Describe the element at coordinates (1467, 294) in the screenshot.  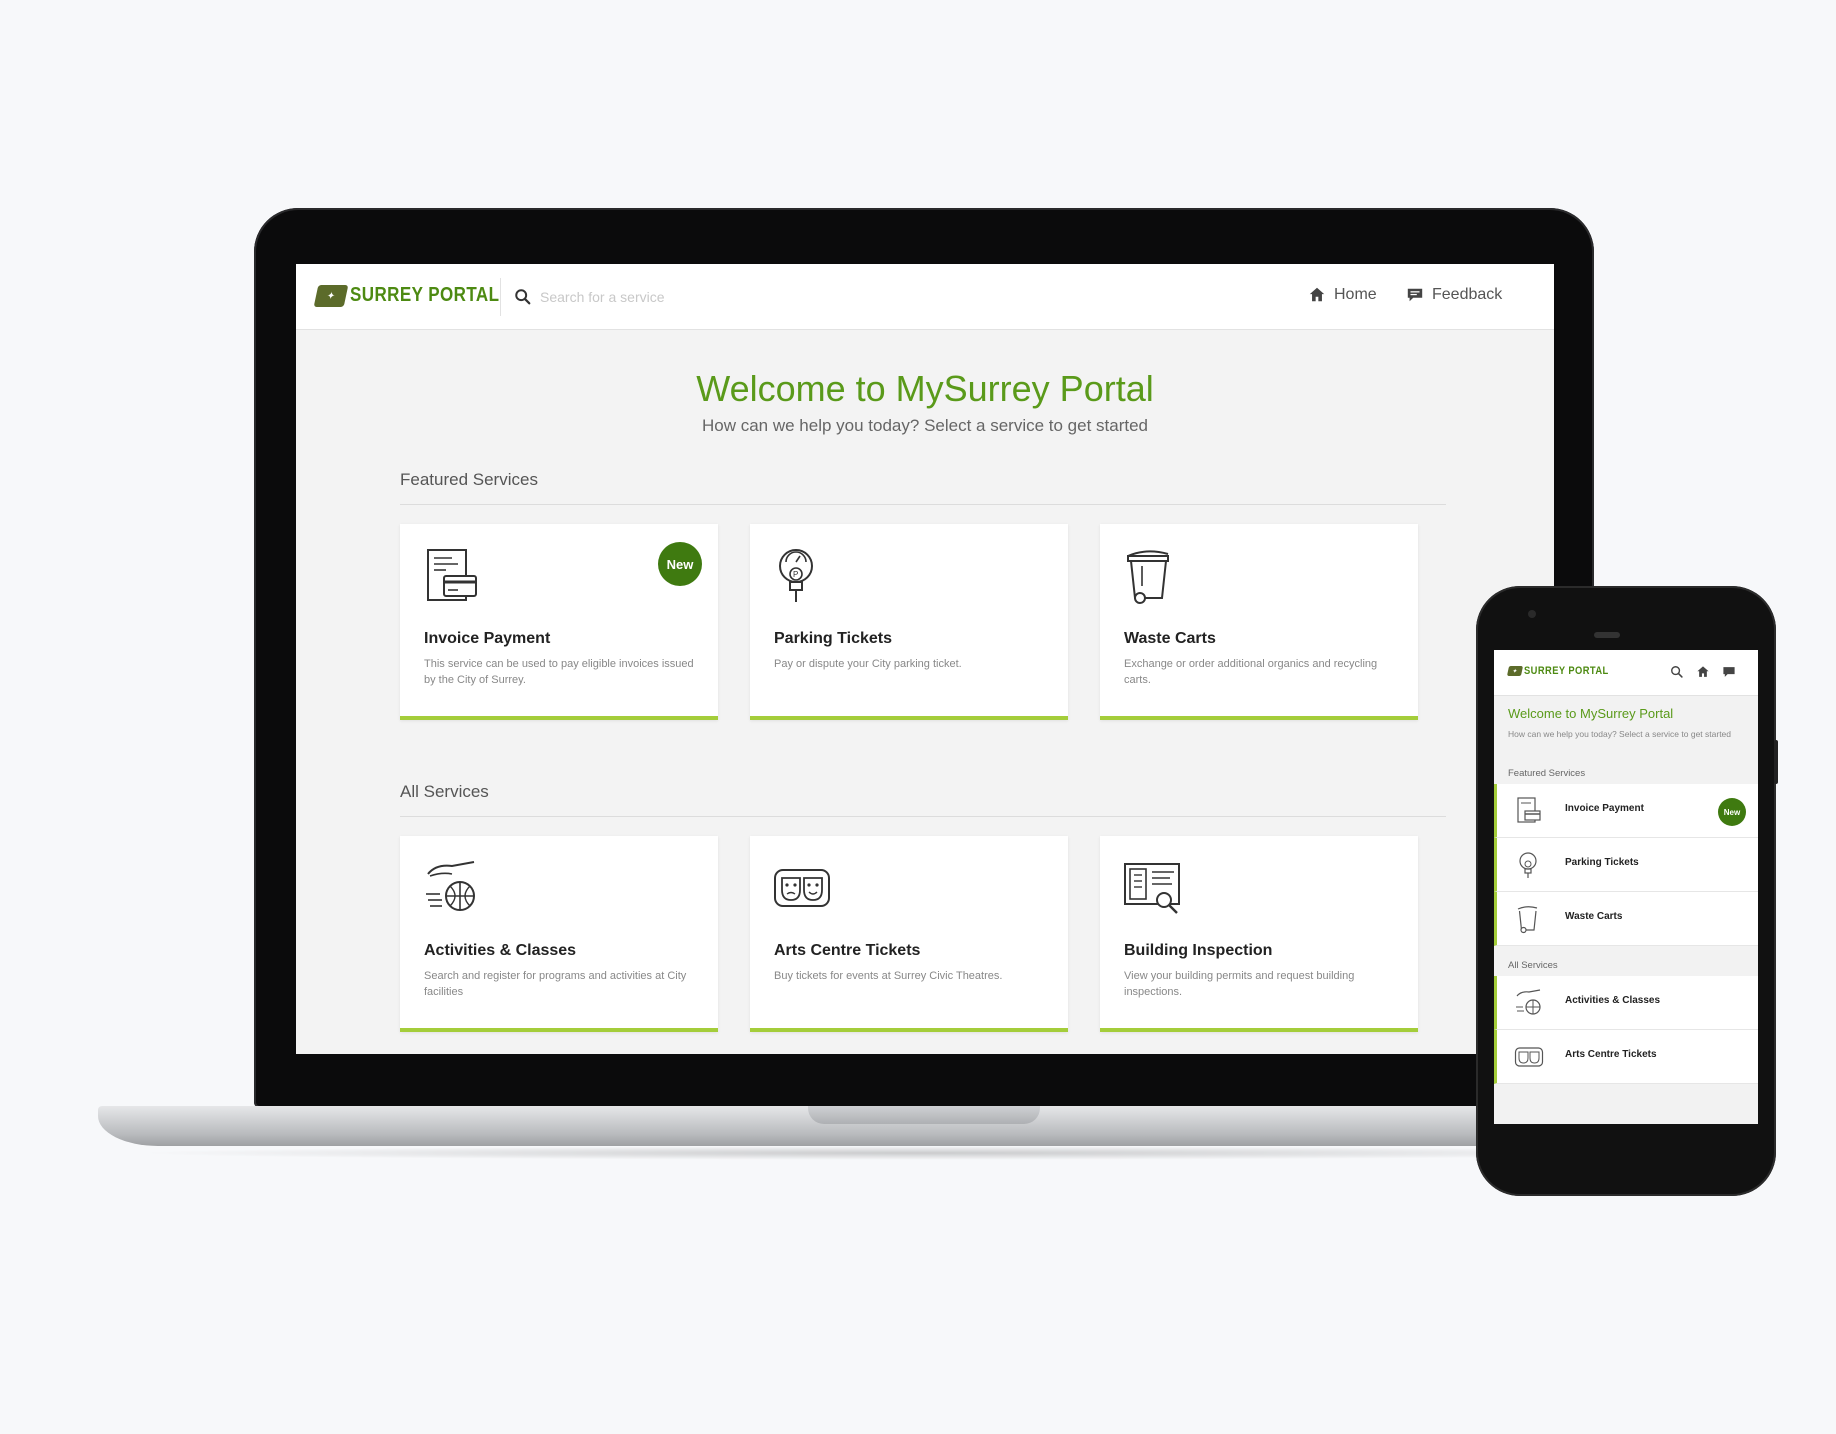
I see `nav-feedback-label: Feedback` at that location.